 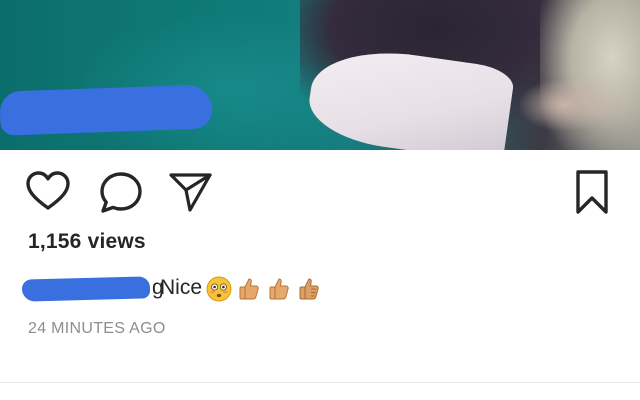 What do you see at coordinates (320, 193) in the screenshot?
I see `post-actions` at bounding box center [320, 193].